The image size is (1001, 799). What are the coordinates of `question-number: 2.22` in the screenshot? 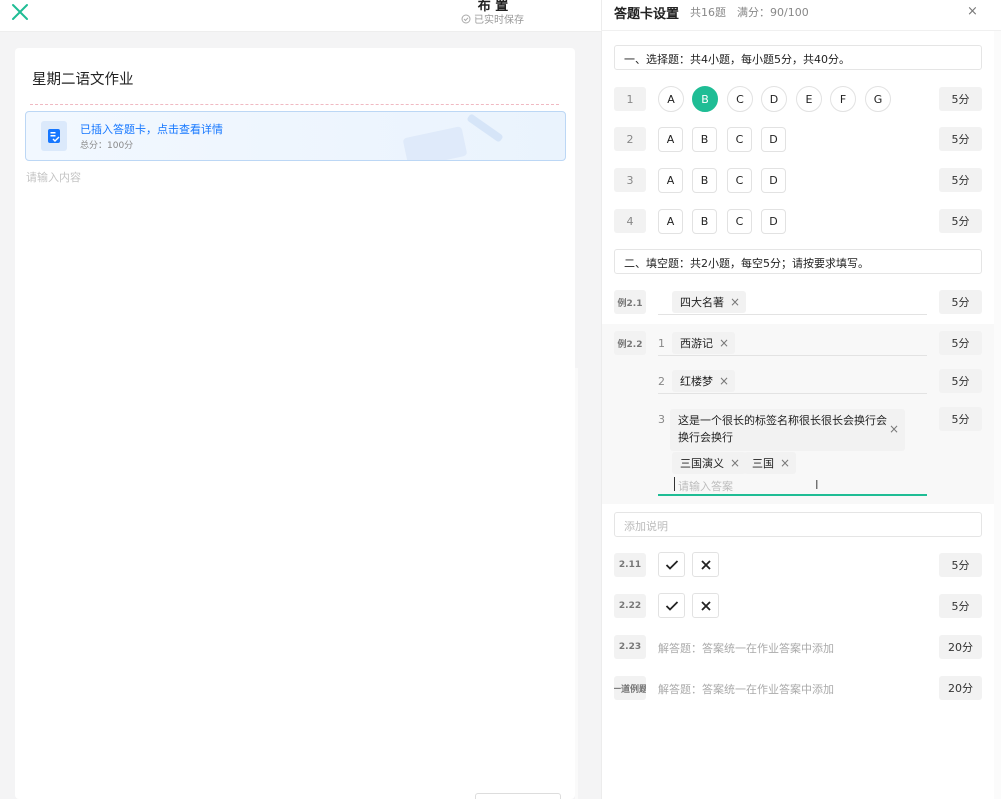 It's located at (630, 606).